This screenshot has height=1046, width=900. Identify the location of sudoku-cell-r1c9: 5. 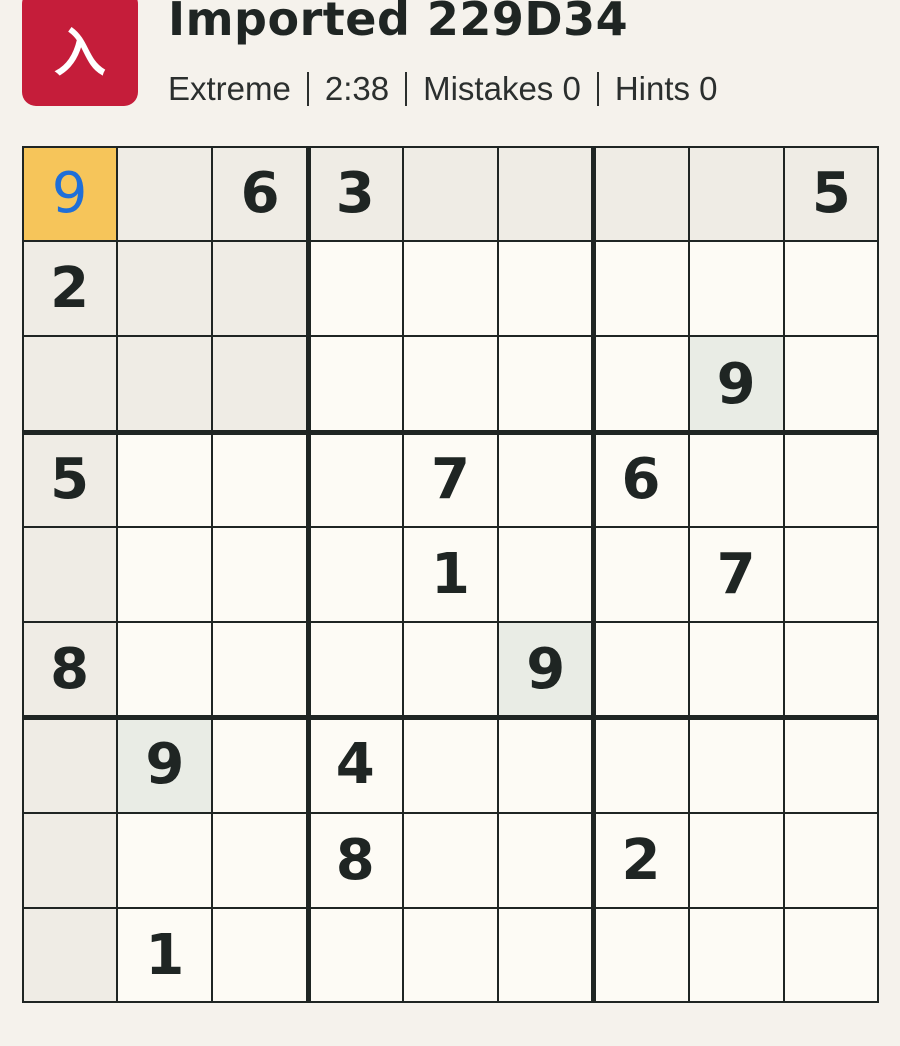
(831, 194).